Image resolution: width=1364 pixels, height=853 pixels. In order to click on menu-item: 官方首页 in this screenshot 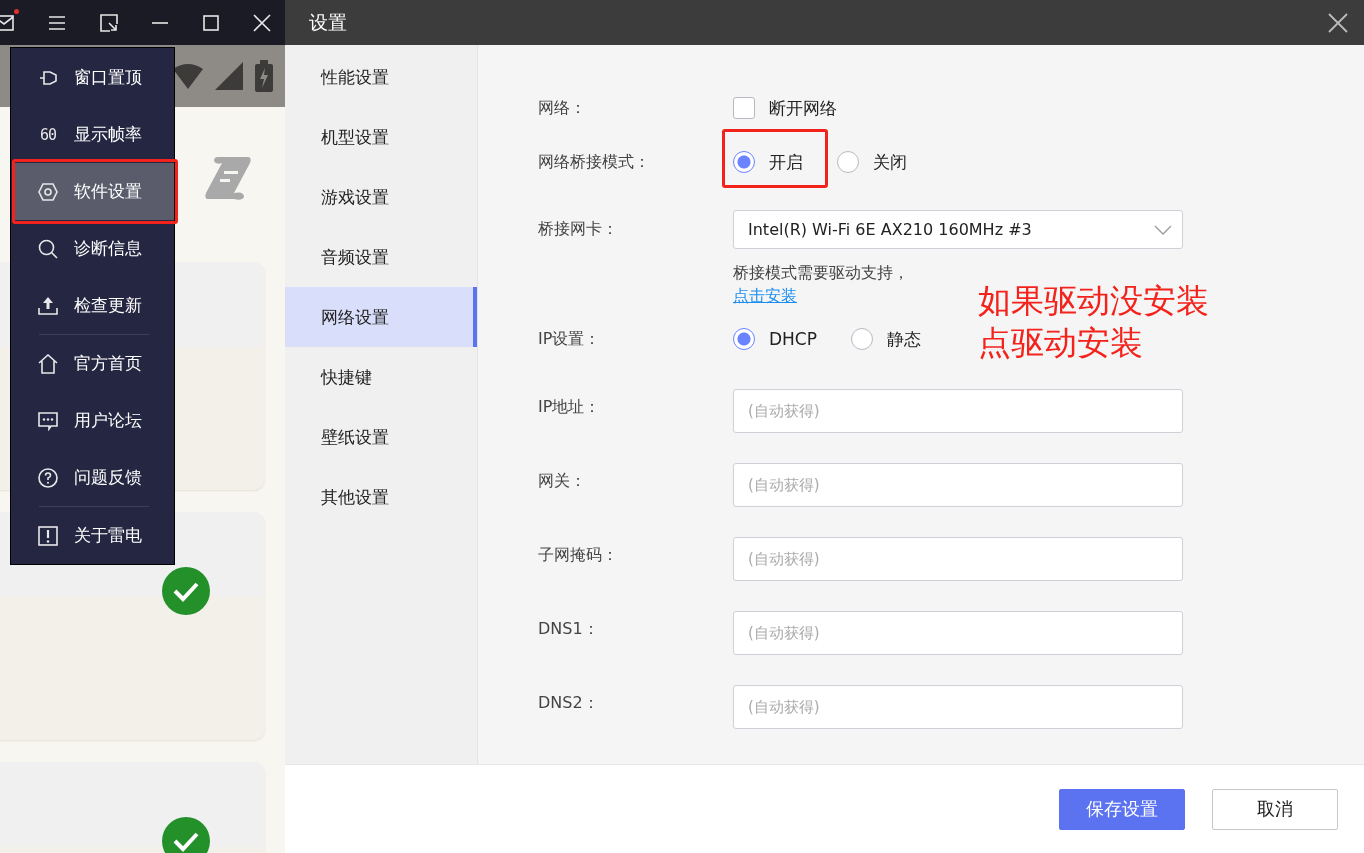, I will do `click(92, 363)`.